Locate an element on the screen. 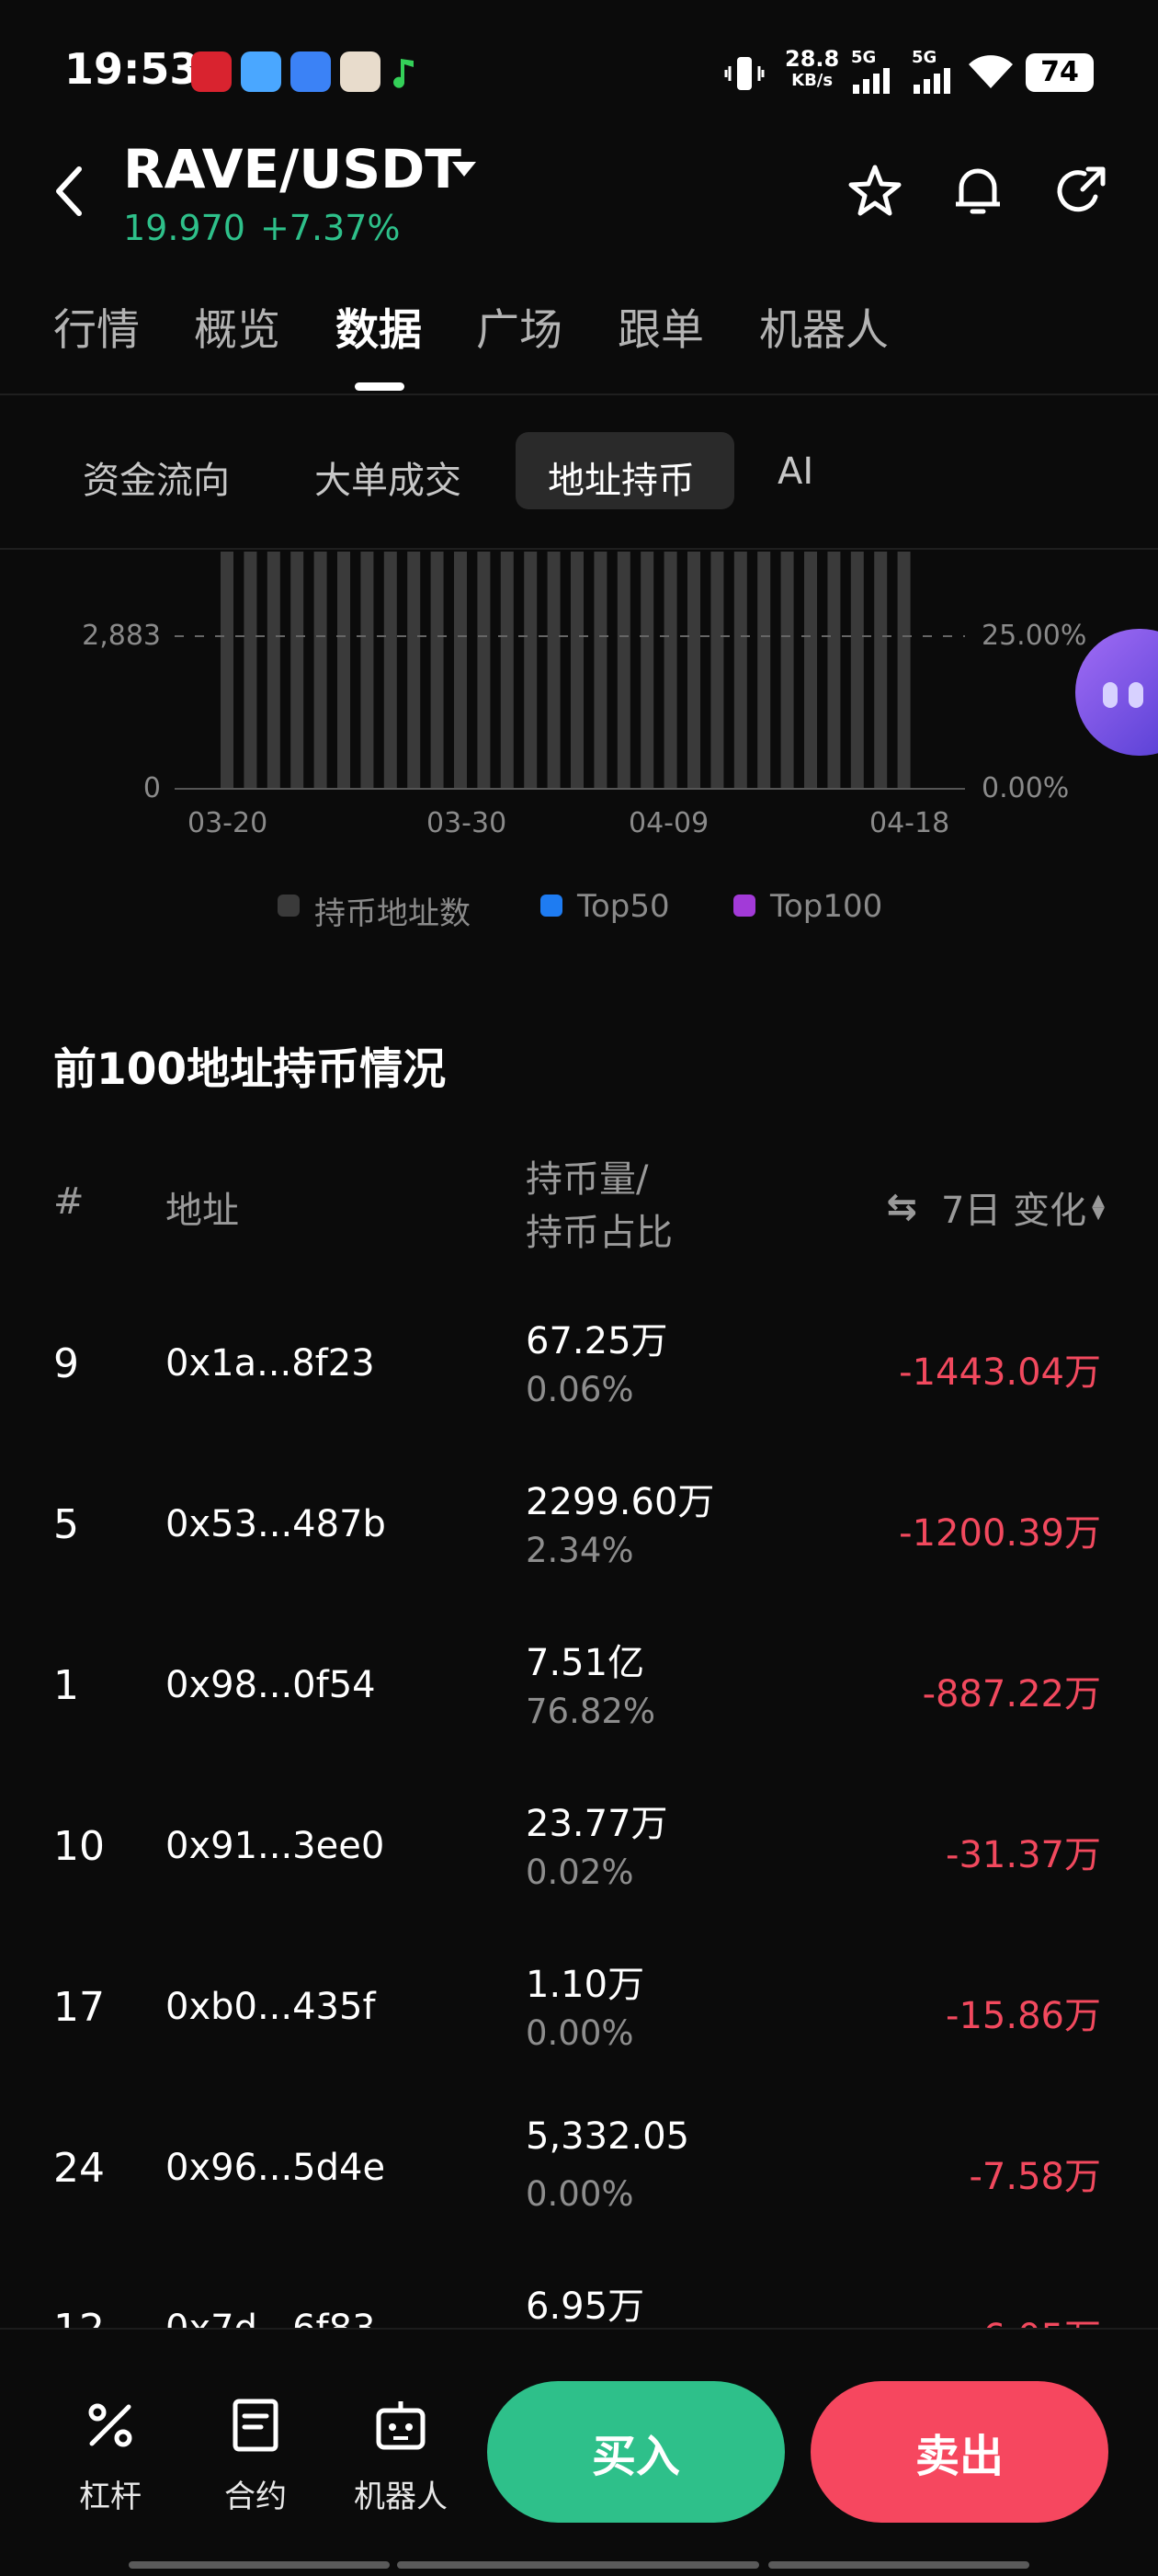 The height and width of the screenshot is (2576, 1158). pair-title: RAVE/USDT is located at coordinates (292, 169).